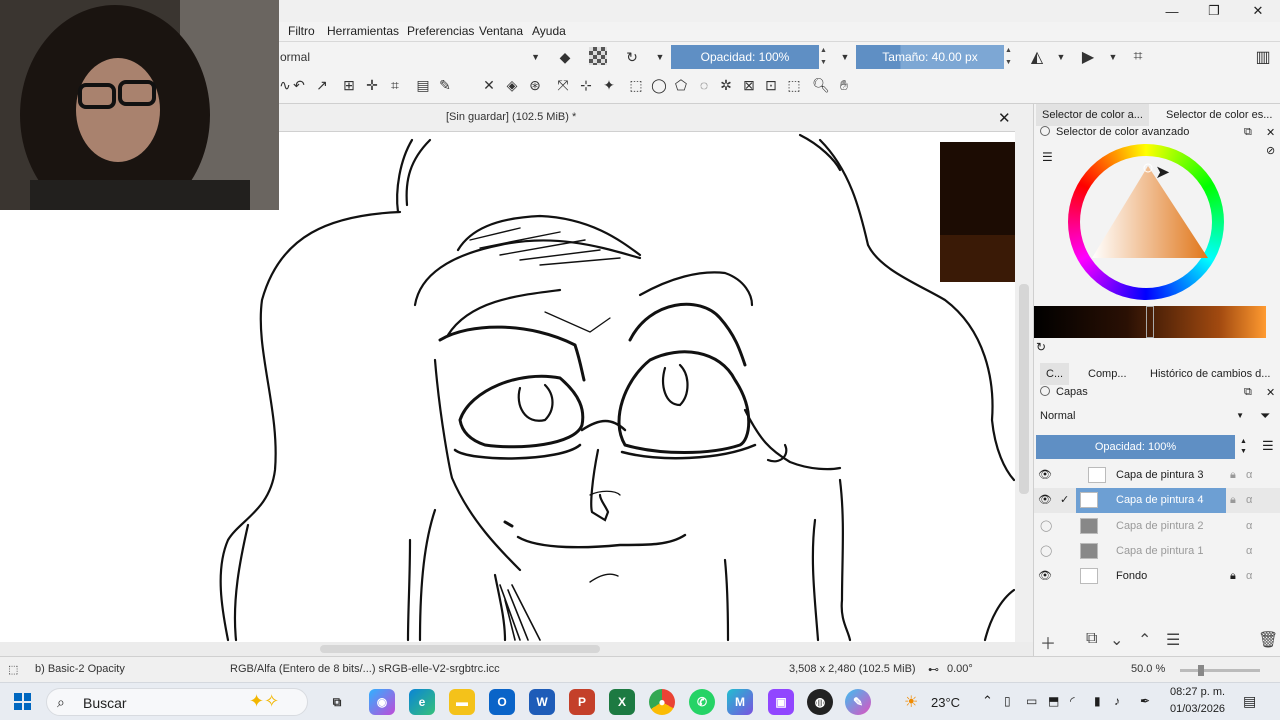 This screenshot has height=720, width=1280. What do you see at coordinates (702, 702) in the screenshot?
I see `whatsapp-icon: ✆` at bounding box center [702, 702].